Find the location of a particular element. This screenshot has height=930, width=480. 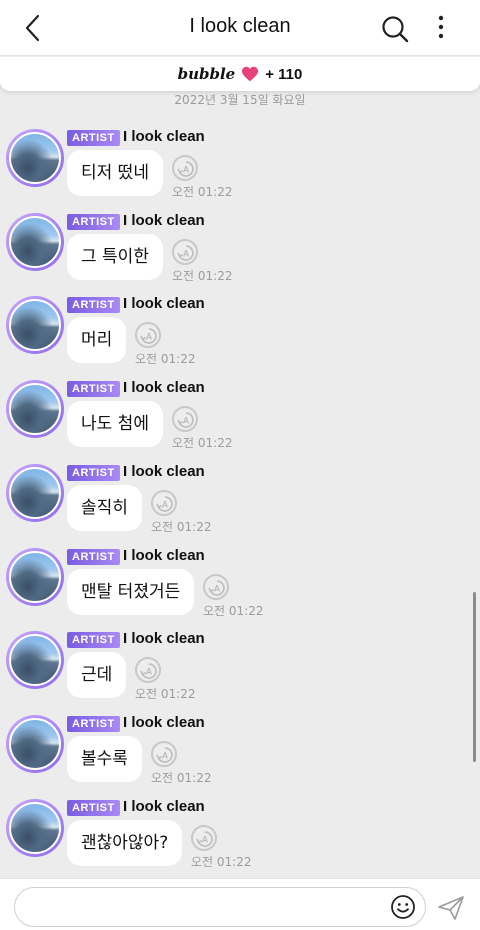

message-bubble: 맨탈 터졌거든 is located at coordinates (131, 591).